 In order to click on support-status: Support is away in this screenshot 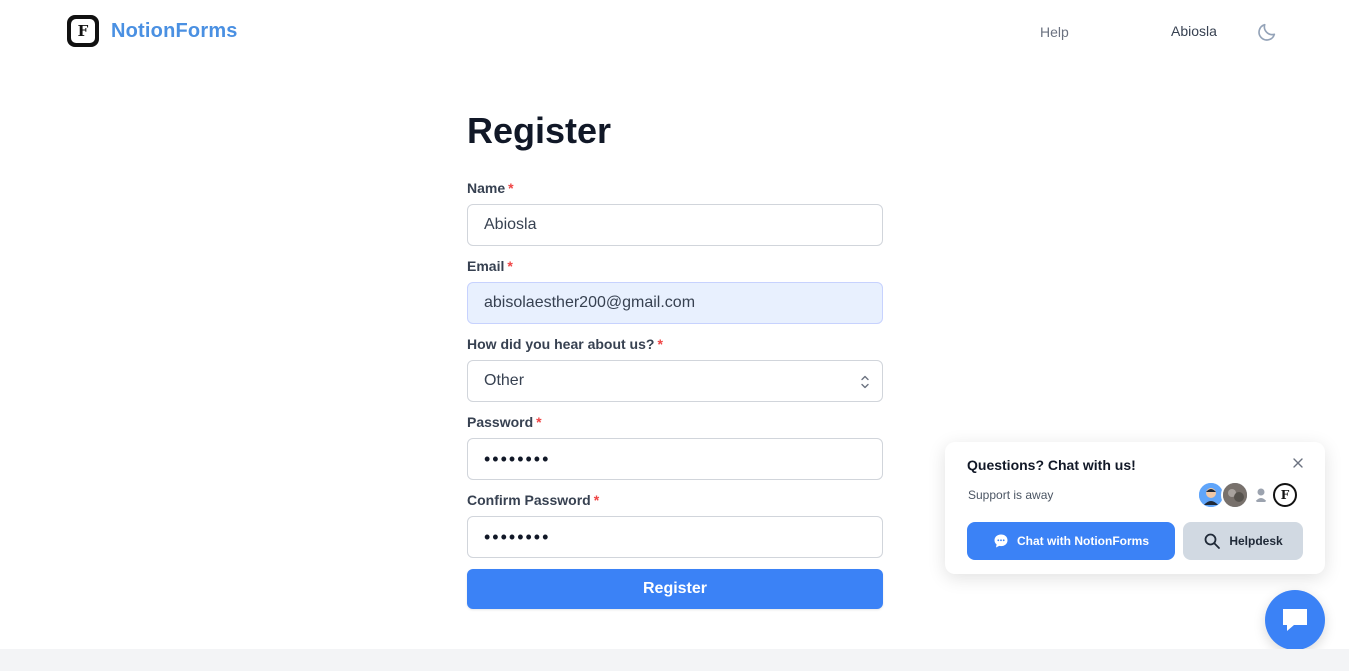, I will do `click(1011, 495)`.